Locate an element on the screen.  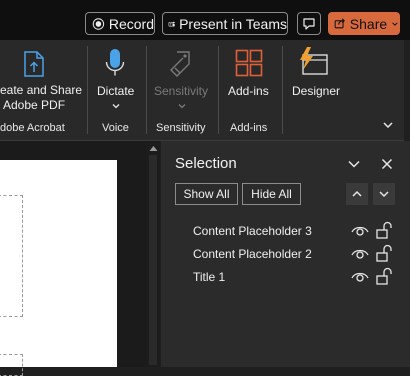
list-item: Content Placeholder 2 is located at coordinates (285, 255).